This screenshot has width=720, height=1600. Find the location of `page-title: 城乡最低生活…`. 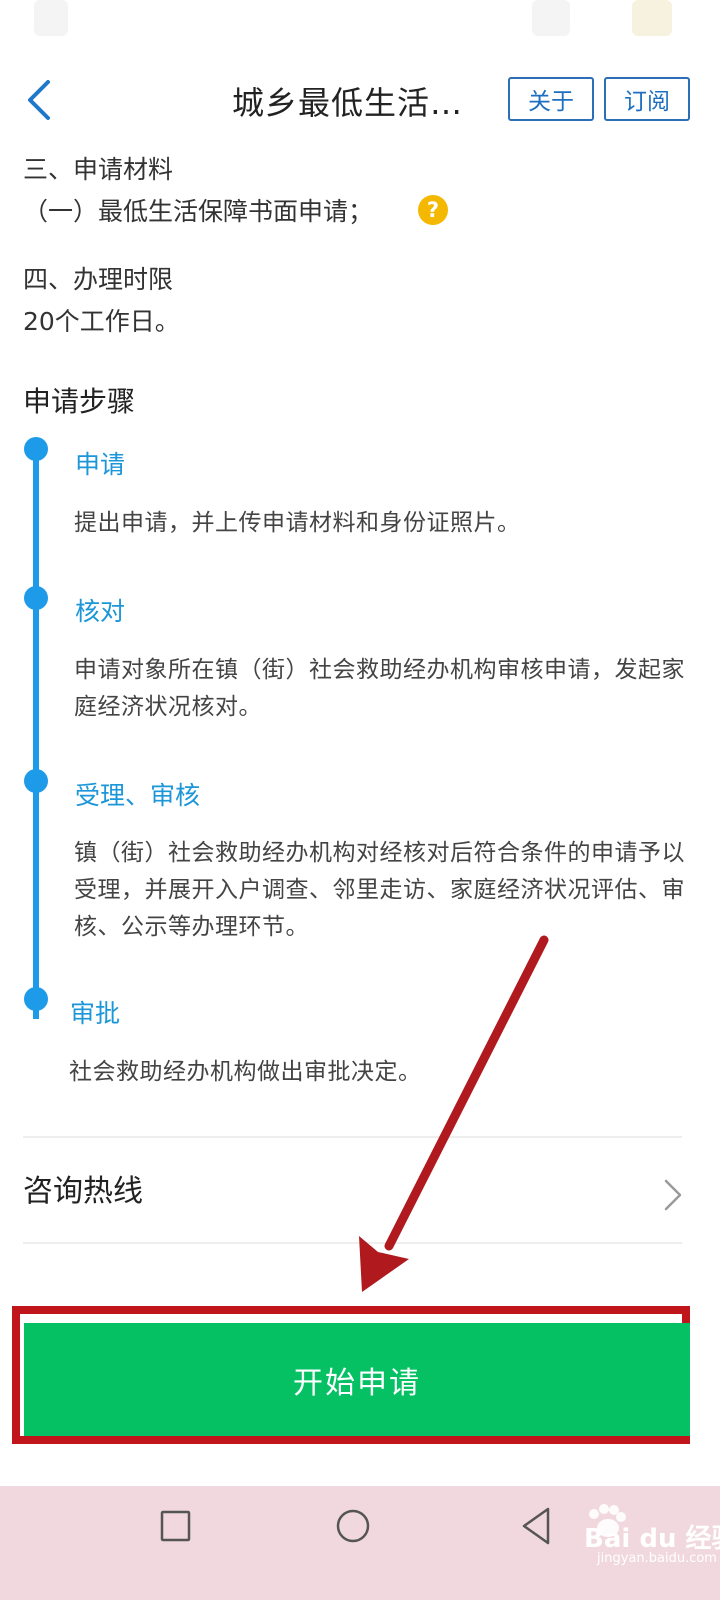

page-title: 城乡最低生活… is located at coordinates (348, 103).